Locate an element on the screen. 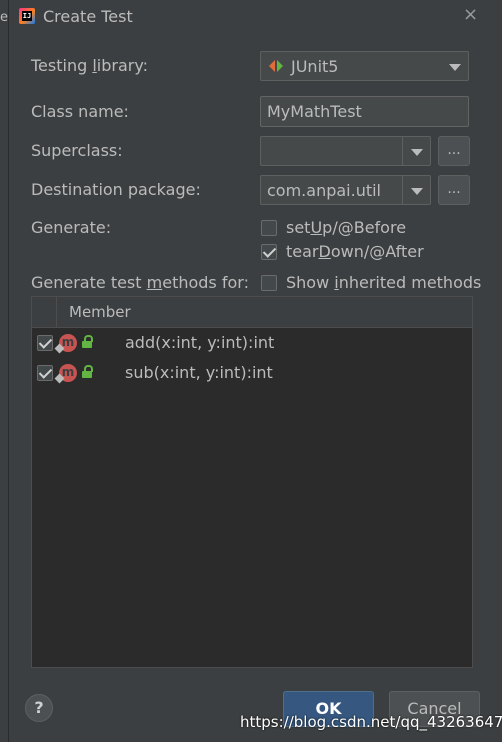 The image size is (502, 742). testing-library-value: JUnit5 is located at coordinates (315, 66).